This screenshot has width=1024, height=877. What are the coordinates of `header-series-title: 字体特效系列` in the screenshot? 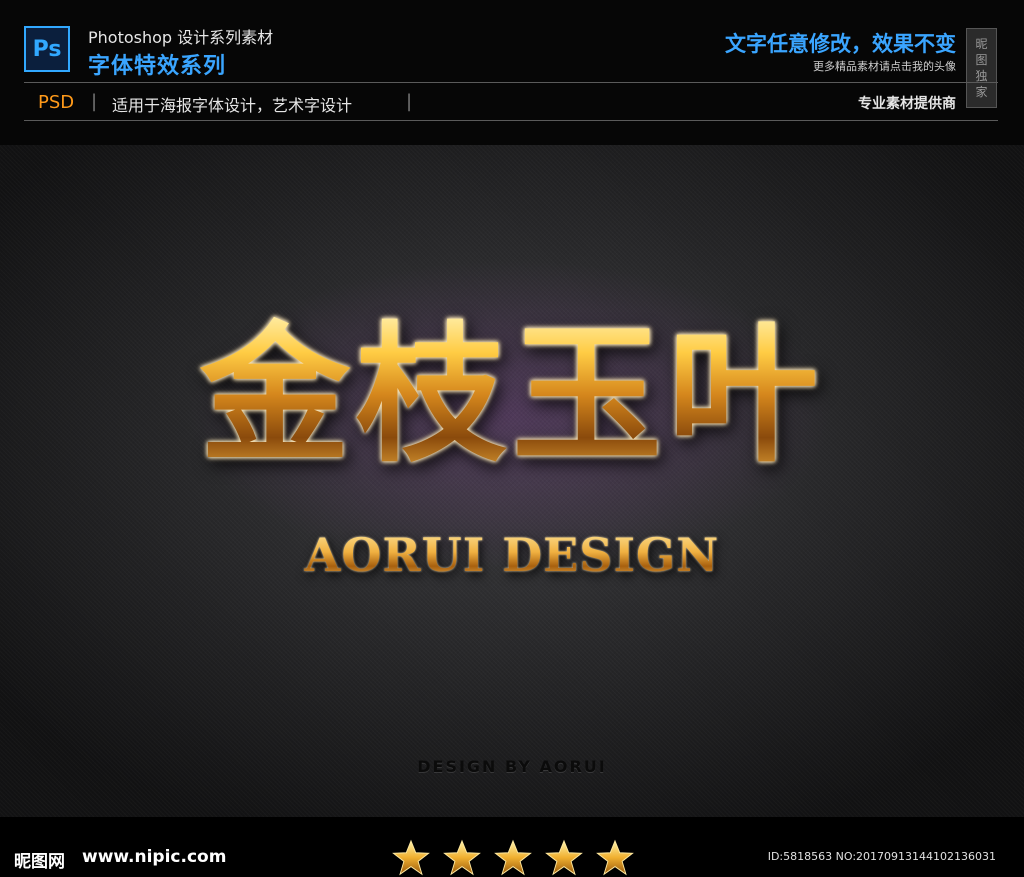 It's located at (157, 66).